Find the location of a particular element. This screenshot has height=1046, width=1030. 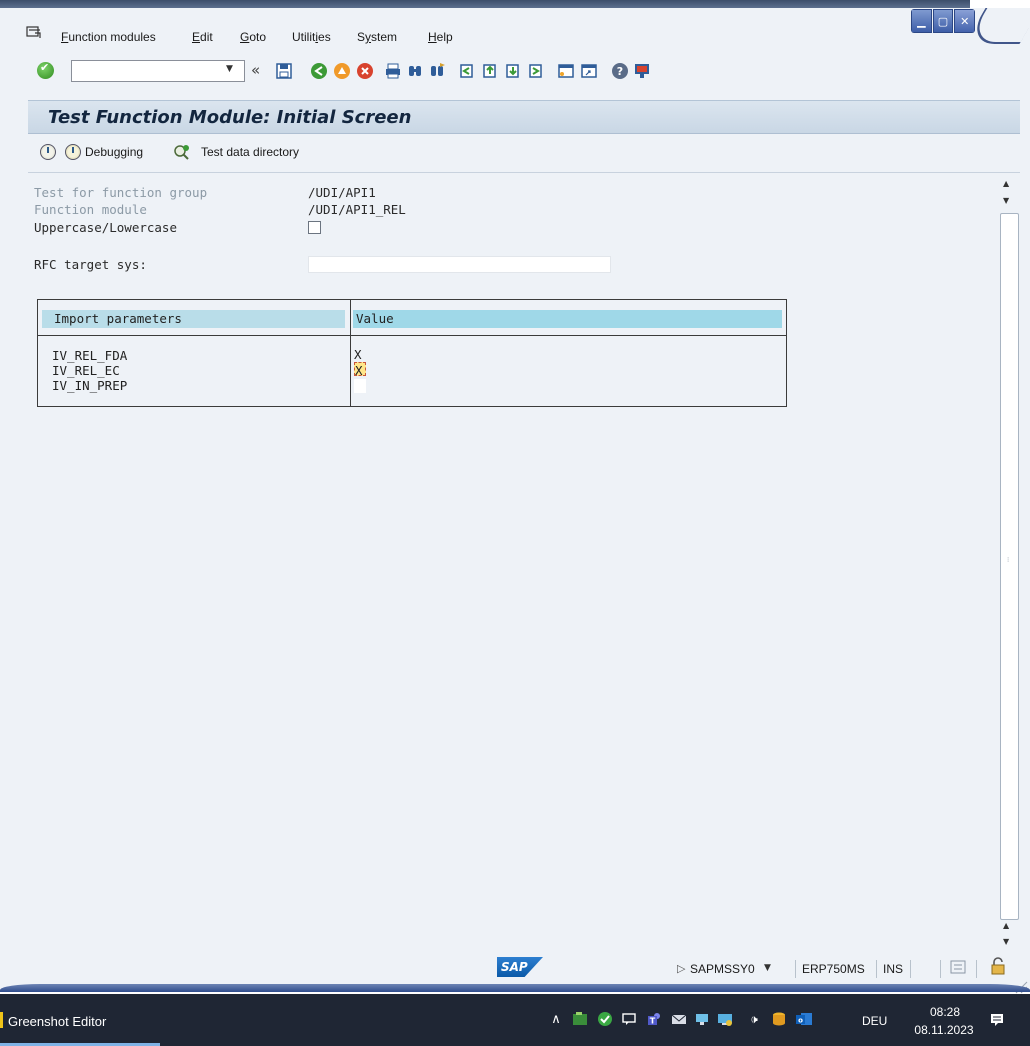

menu-label: unction modules is located at coordinates (112, 37).